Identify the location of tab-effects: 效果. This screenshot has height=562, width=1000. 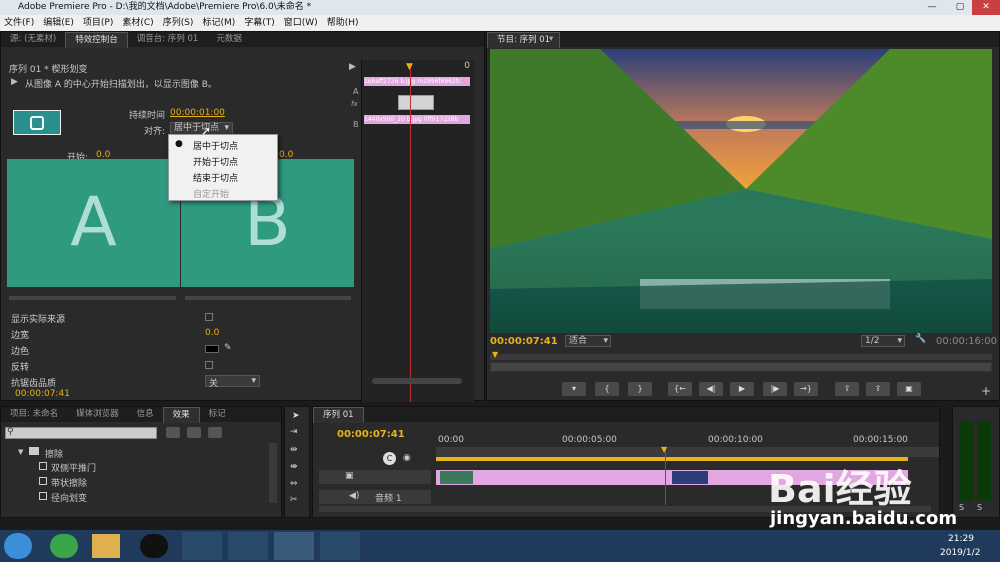
(181, 414).